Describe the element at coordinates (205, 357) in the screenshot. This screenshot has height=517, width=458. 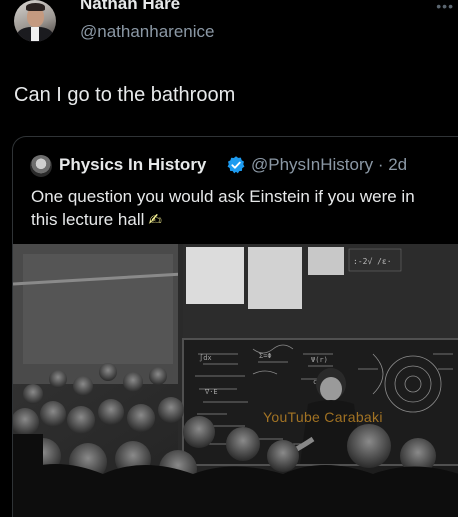
I see `svg-text: ∫dx` at that location.